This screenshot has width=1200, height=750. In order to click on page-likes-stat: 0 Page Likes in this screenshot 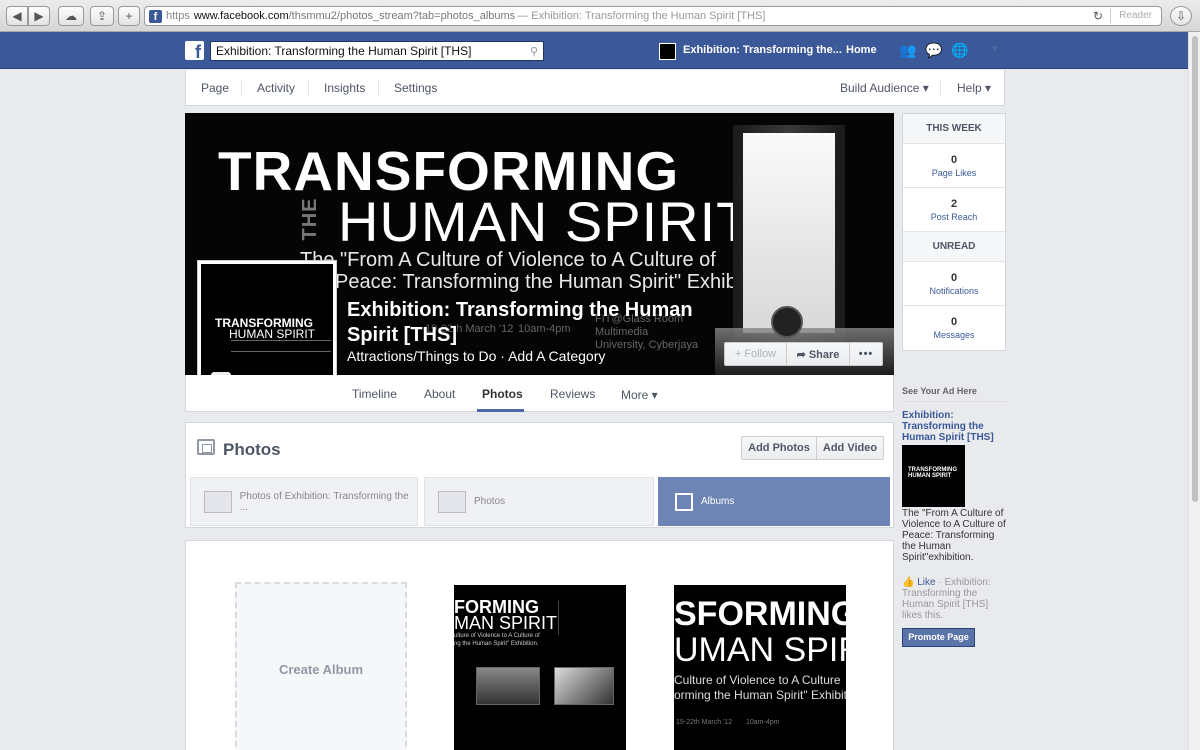, I will do `click(954, 166)`.